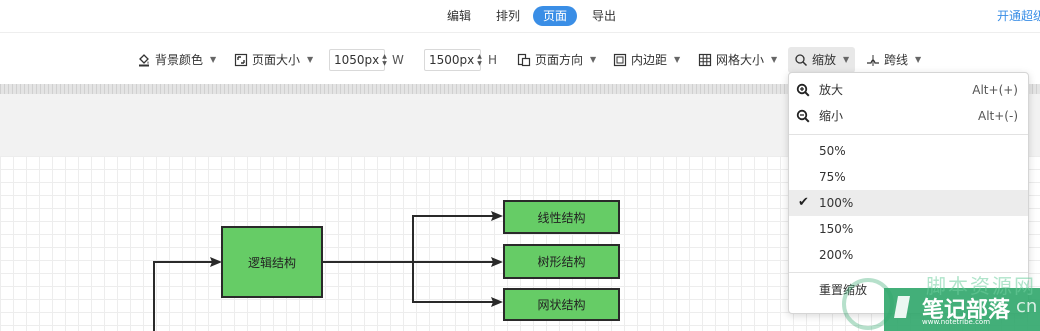 The height and width of the screenshot is (331, 1040). I want to click on watermark-url: www.notetribe.com, so click(956, 322).